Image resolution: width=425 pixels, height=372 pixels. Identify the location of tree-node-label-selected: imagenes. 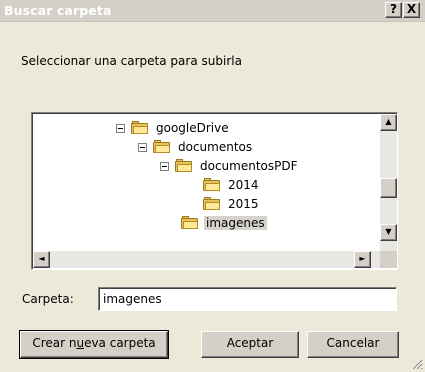
(235, 223).